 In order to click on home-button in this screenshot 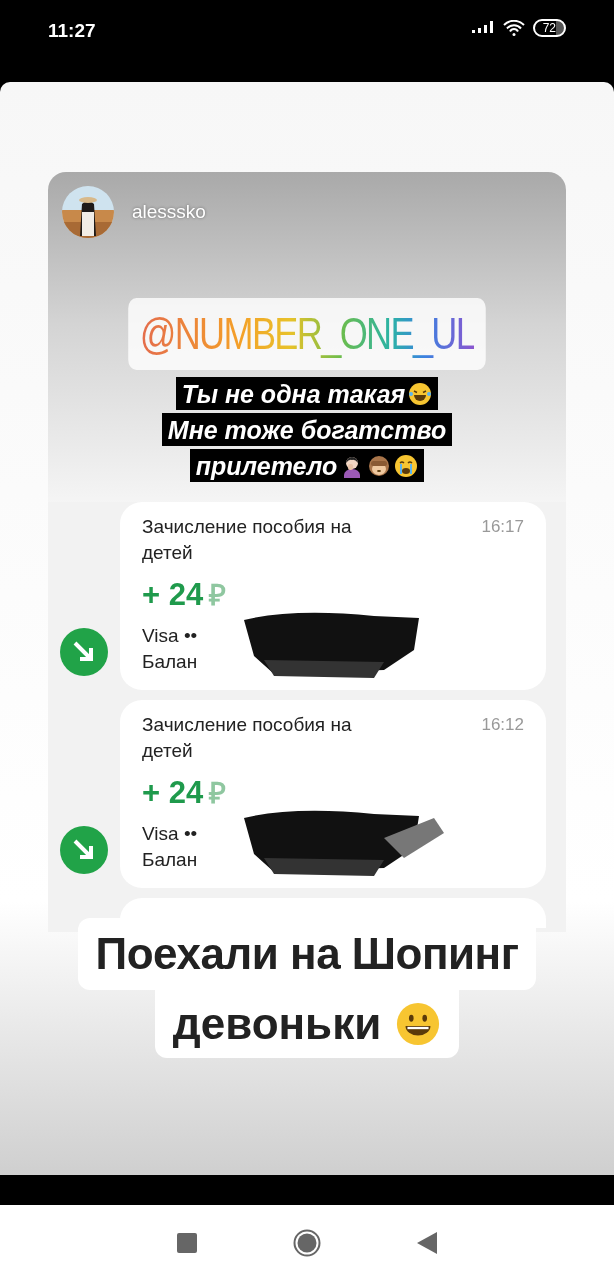, I will do `click(307, 1242)`.